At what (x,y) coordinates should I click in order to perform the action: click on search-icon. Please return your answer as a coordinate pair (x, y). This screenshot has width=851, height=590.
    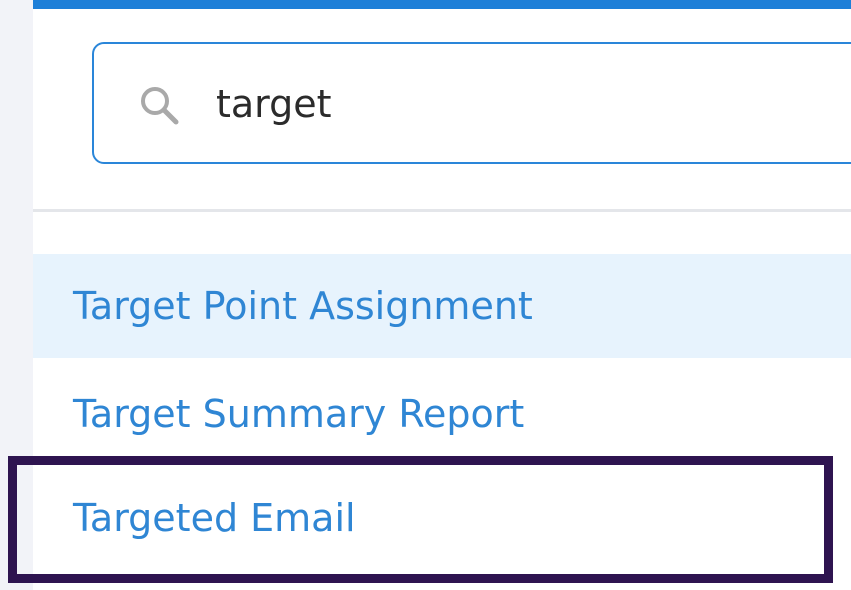
    Looking at the image, I should click on (159, 105).